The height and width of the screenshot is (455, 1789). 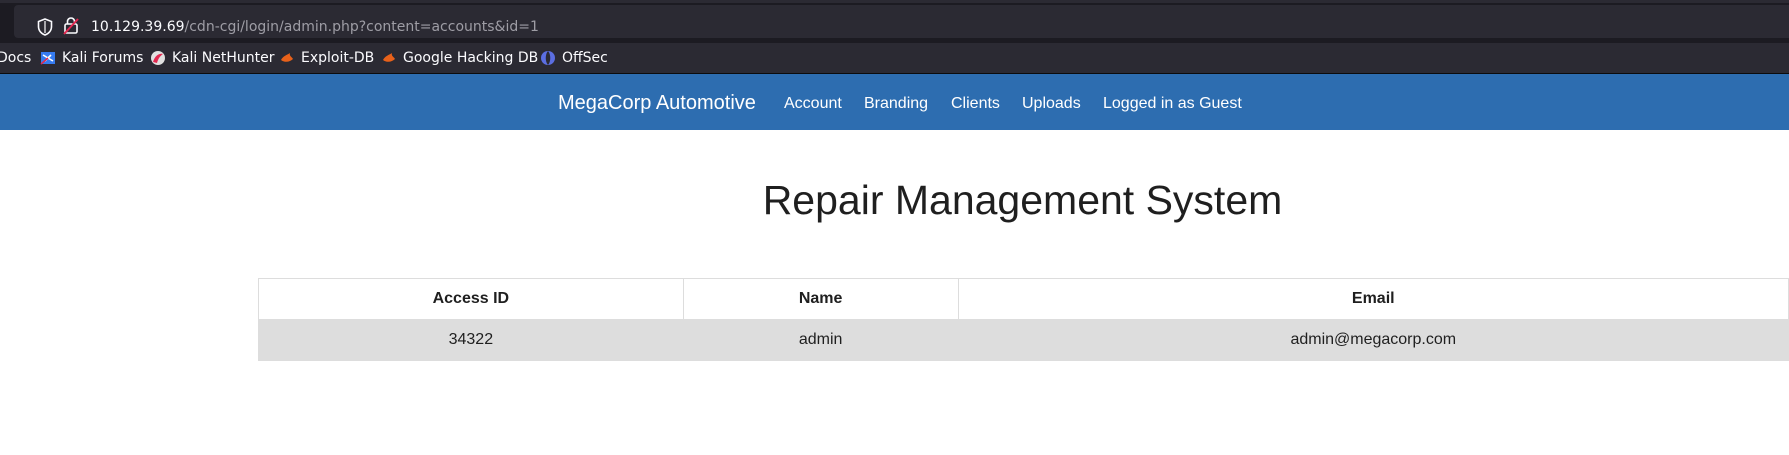 I want to click on column-header-email: Email, so click(x=1373, y=299).